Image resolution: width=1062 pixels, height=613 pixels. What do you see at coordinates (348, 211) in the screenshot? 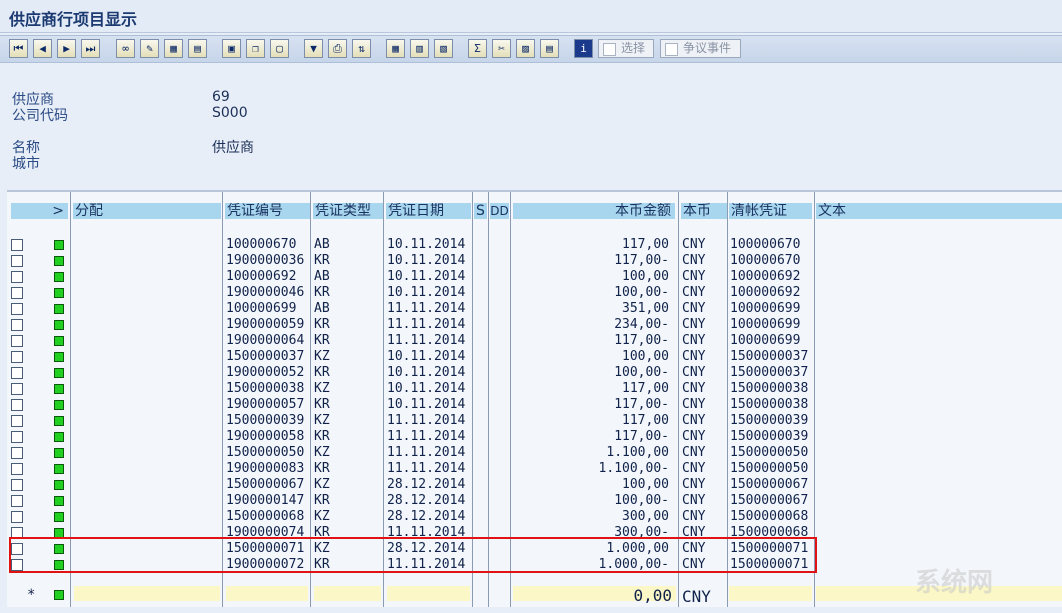
I see `col-header-doc-type: 凭证类型` at bounding box center [348, 211].